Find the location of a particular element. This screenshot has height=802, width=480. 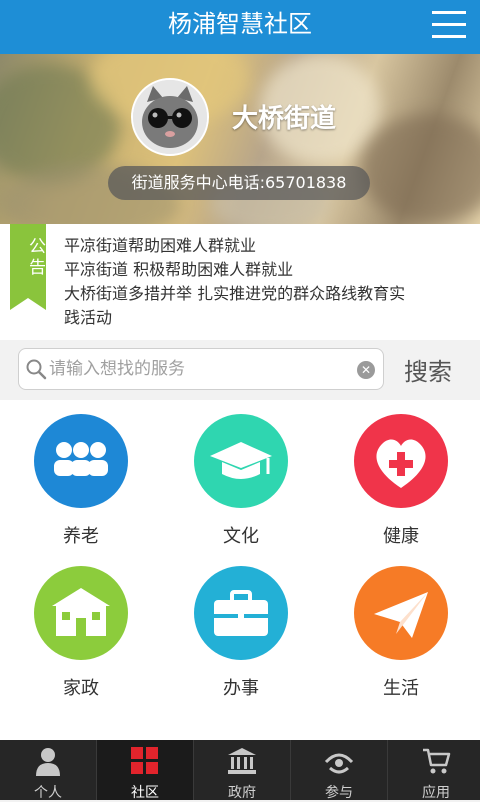

service-label: 家政 is located at coordinates (81, 688).